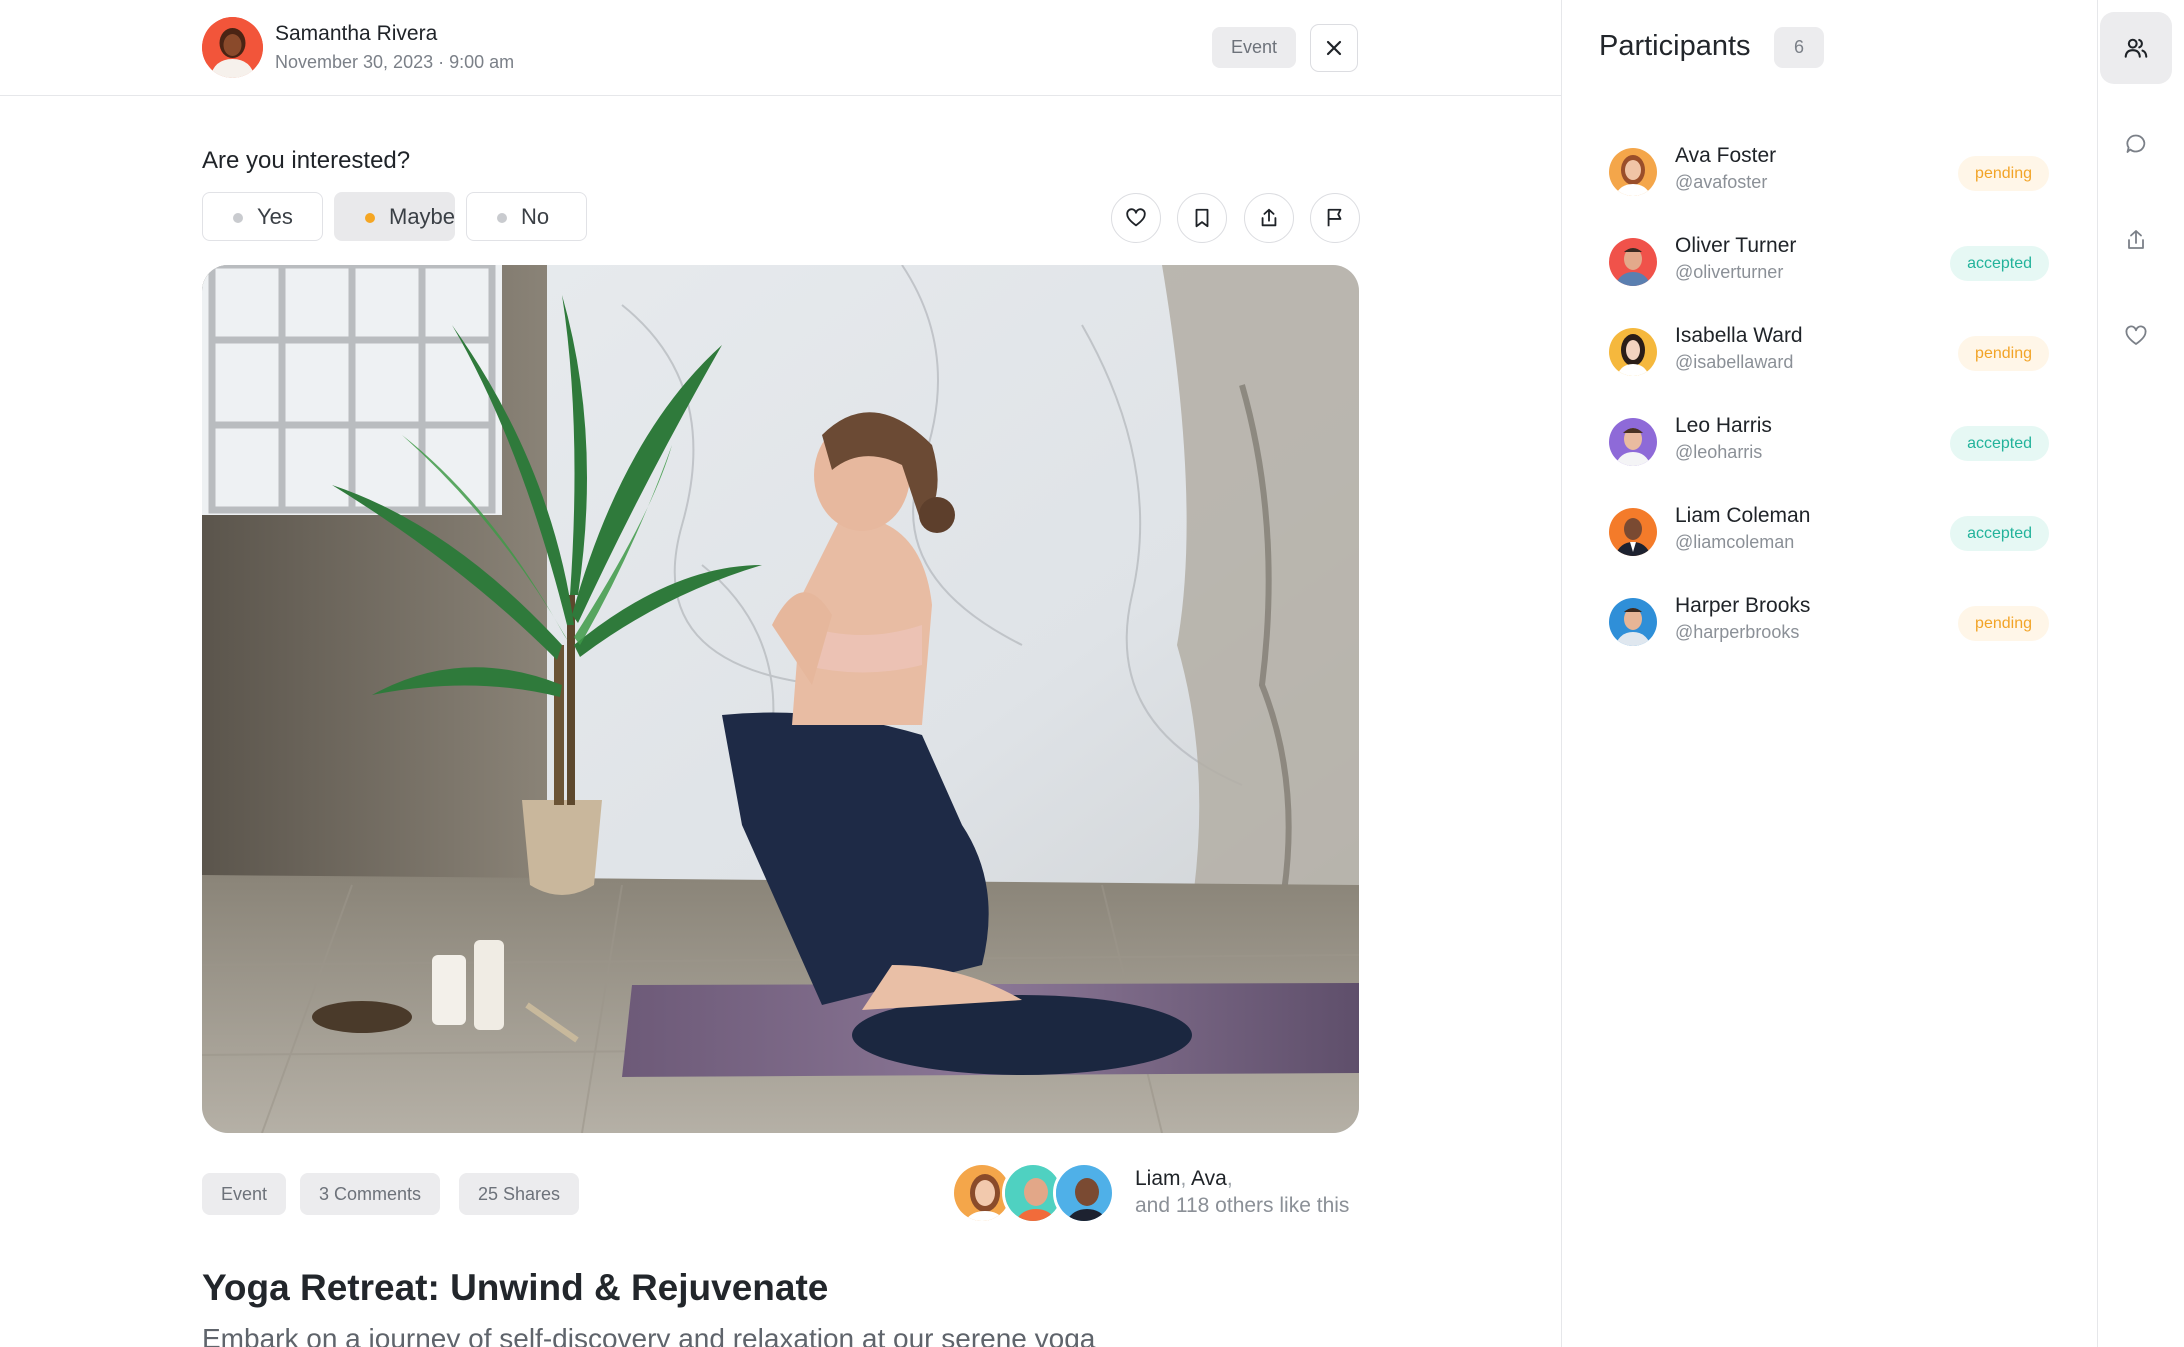 Image resolution: width=2184 pixels, height=1347 pixels. I want to click on participant-handle: @isabellaward, so click(1734, 362).